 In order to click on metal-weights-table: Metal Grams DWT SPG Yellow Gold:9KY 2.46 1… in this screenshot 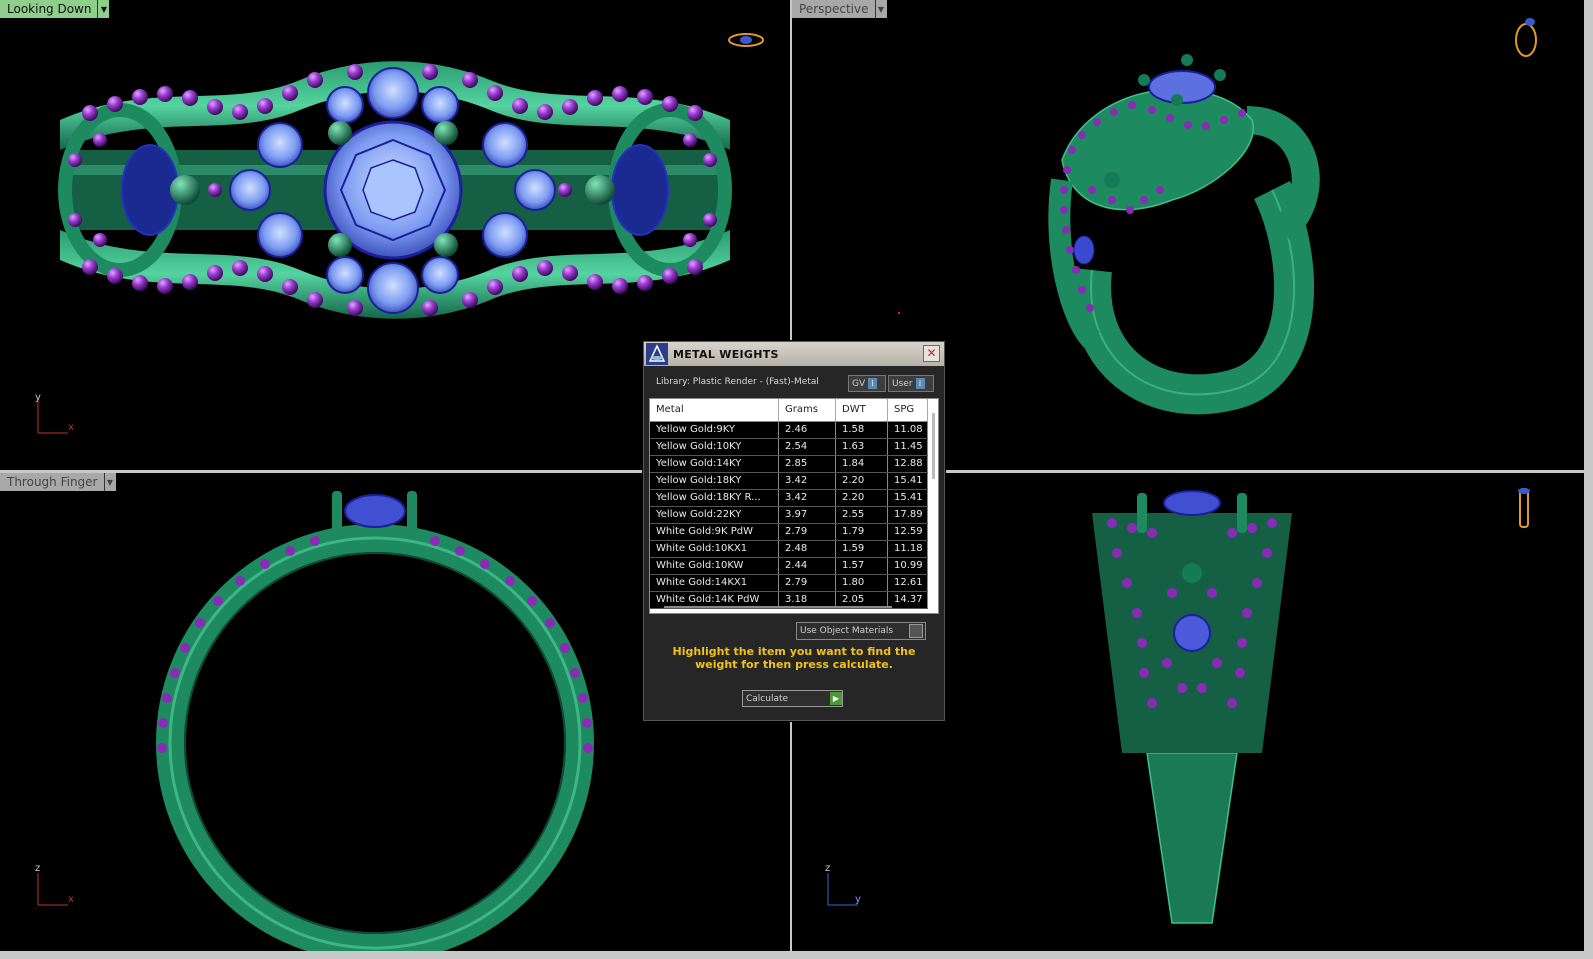, I will do `click(794, 506)`.